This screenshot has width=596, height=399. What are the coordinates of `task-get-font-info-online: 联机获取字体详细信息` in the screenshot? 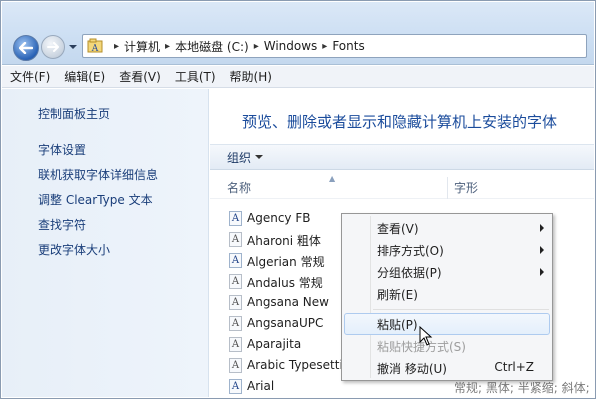 It's located at (98, 174).